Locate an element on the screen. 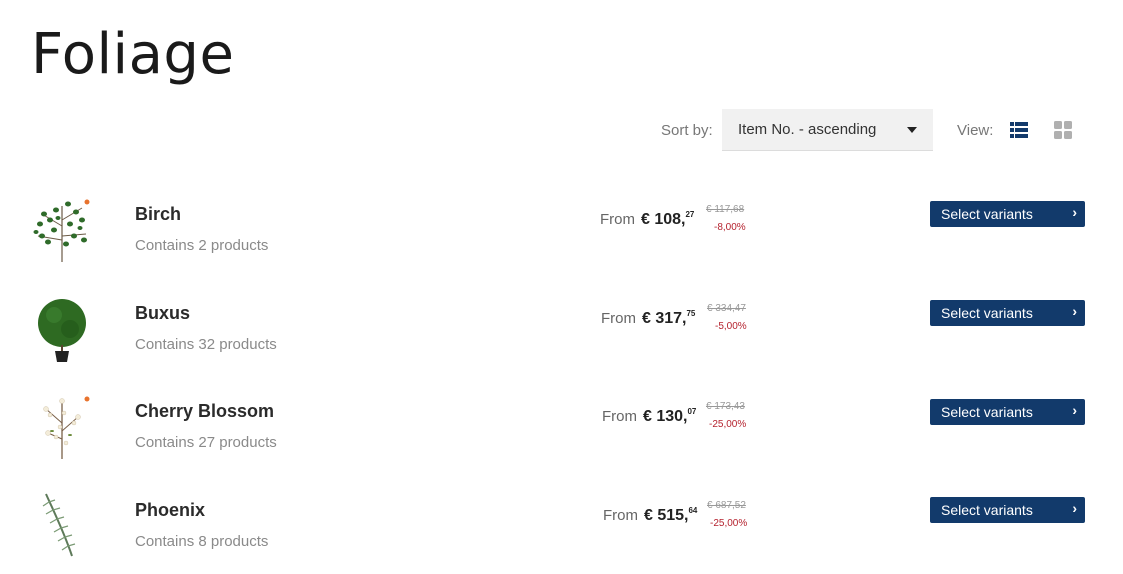 This screenshot has width=1123, height=574. grid-view-icon is located at coordinates (1063, 130).